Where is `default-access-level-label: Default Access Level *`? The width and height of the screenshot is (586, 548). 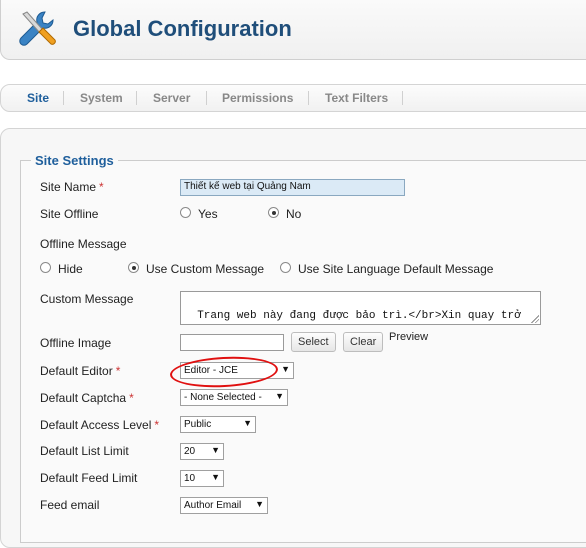 default-access-level-label: Default Access Level * is located at coordinates (100, 425).